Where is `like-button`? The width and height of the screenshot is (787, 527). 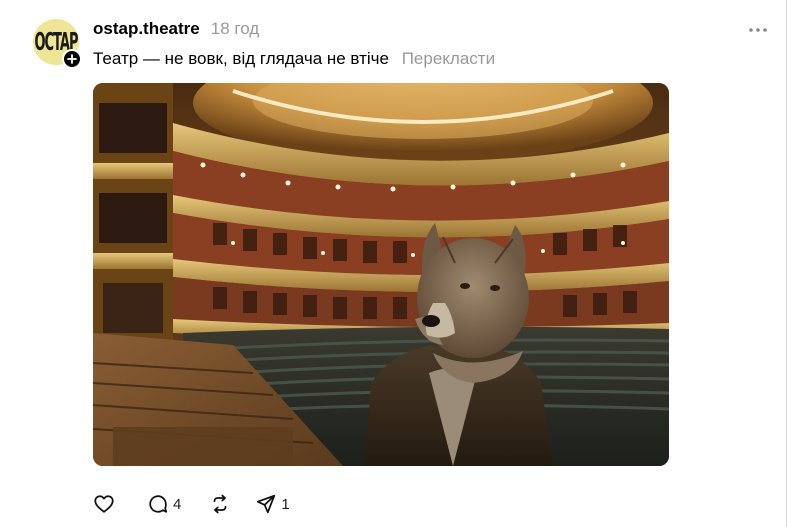 like-button is located at coordinates (106, 504).